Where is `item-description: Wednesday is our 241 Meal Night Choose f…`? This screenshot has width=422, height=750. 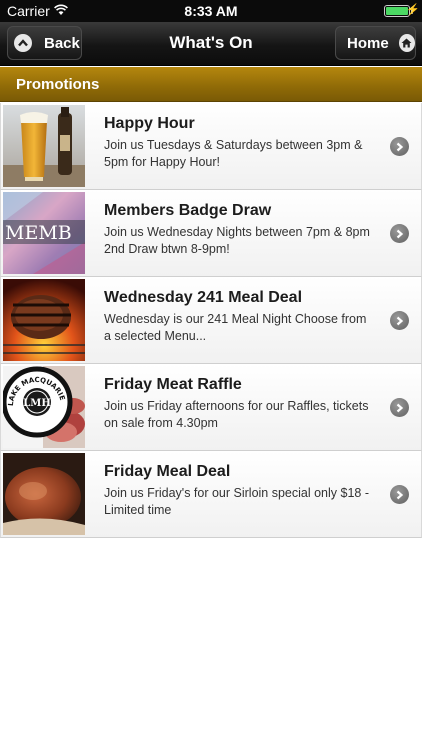 item-description: Wednesday is our 241 Meal Night Choose f… is located at coordinates (235, 327).